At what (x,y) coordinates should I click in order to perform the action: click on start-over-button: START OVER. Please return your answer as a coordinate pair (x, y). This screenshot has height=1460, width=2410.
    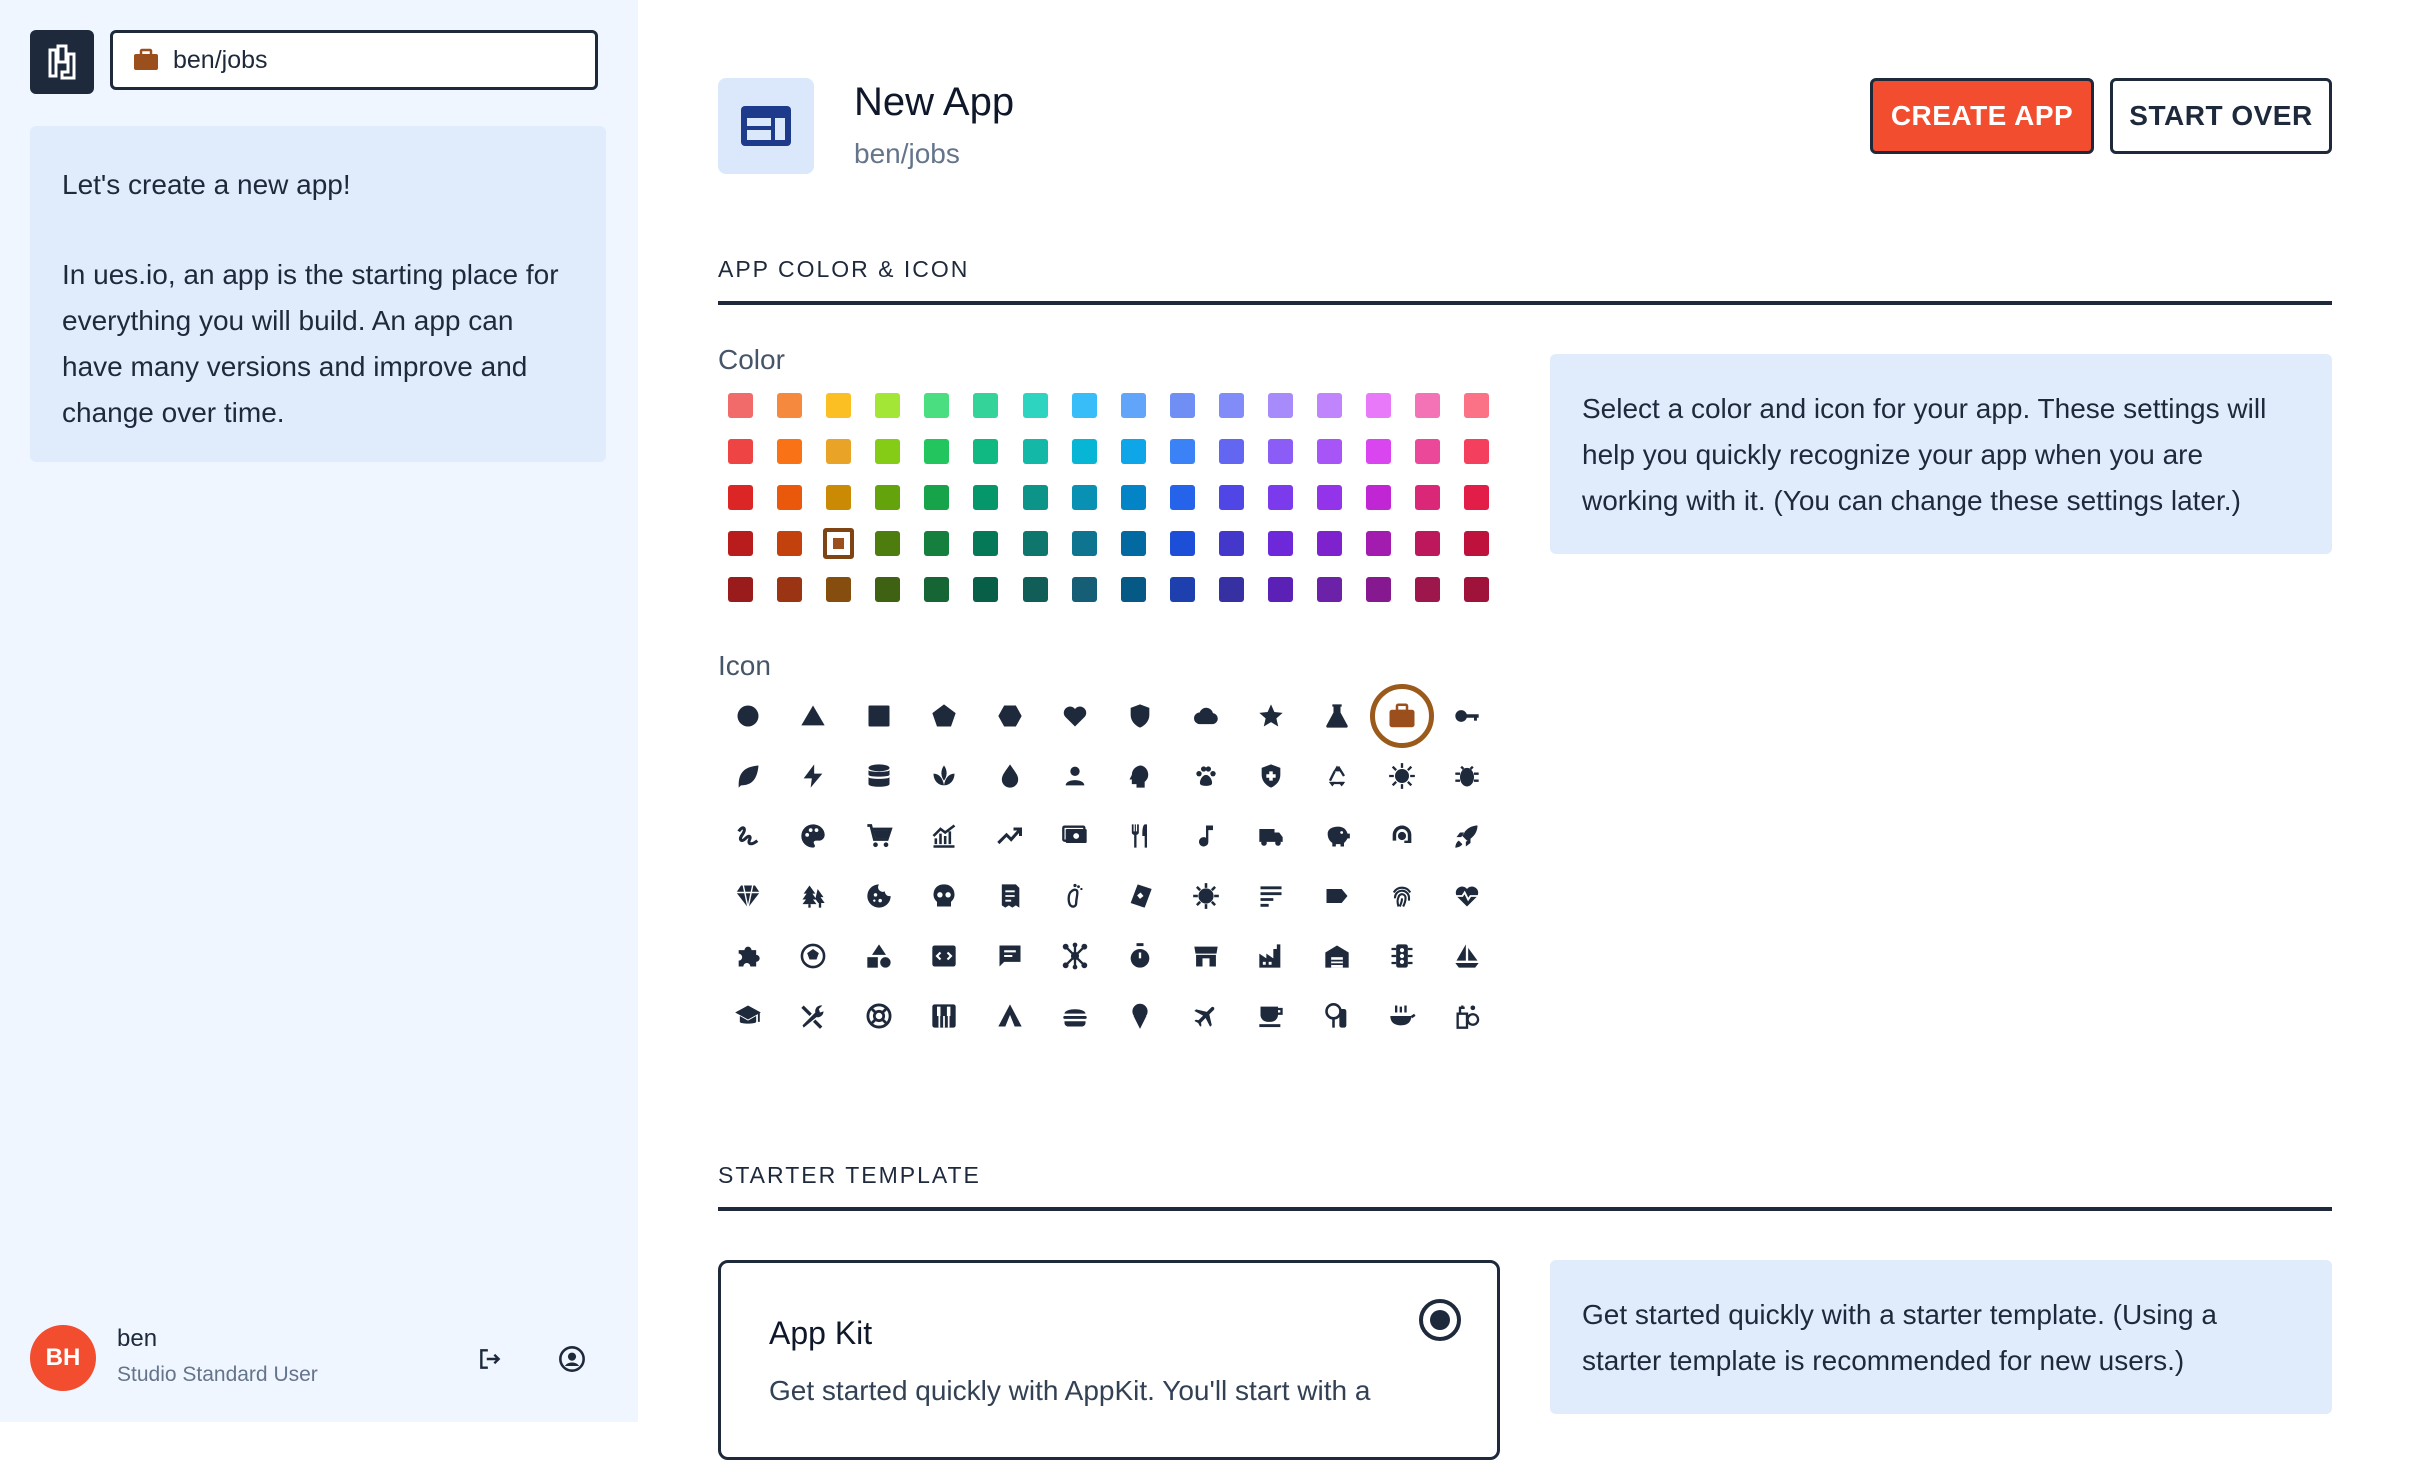
    Looking at the image, I should click on (2221, 116).